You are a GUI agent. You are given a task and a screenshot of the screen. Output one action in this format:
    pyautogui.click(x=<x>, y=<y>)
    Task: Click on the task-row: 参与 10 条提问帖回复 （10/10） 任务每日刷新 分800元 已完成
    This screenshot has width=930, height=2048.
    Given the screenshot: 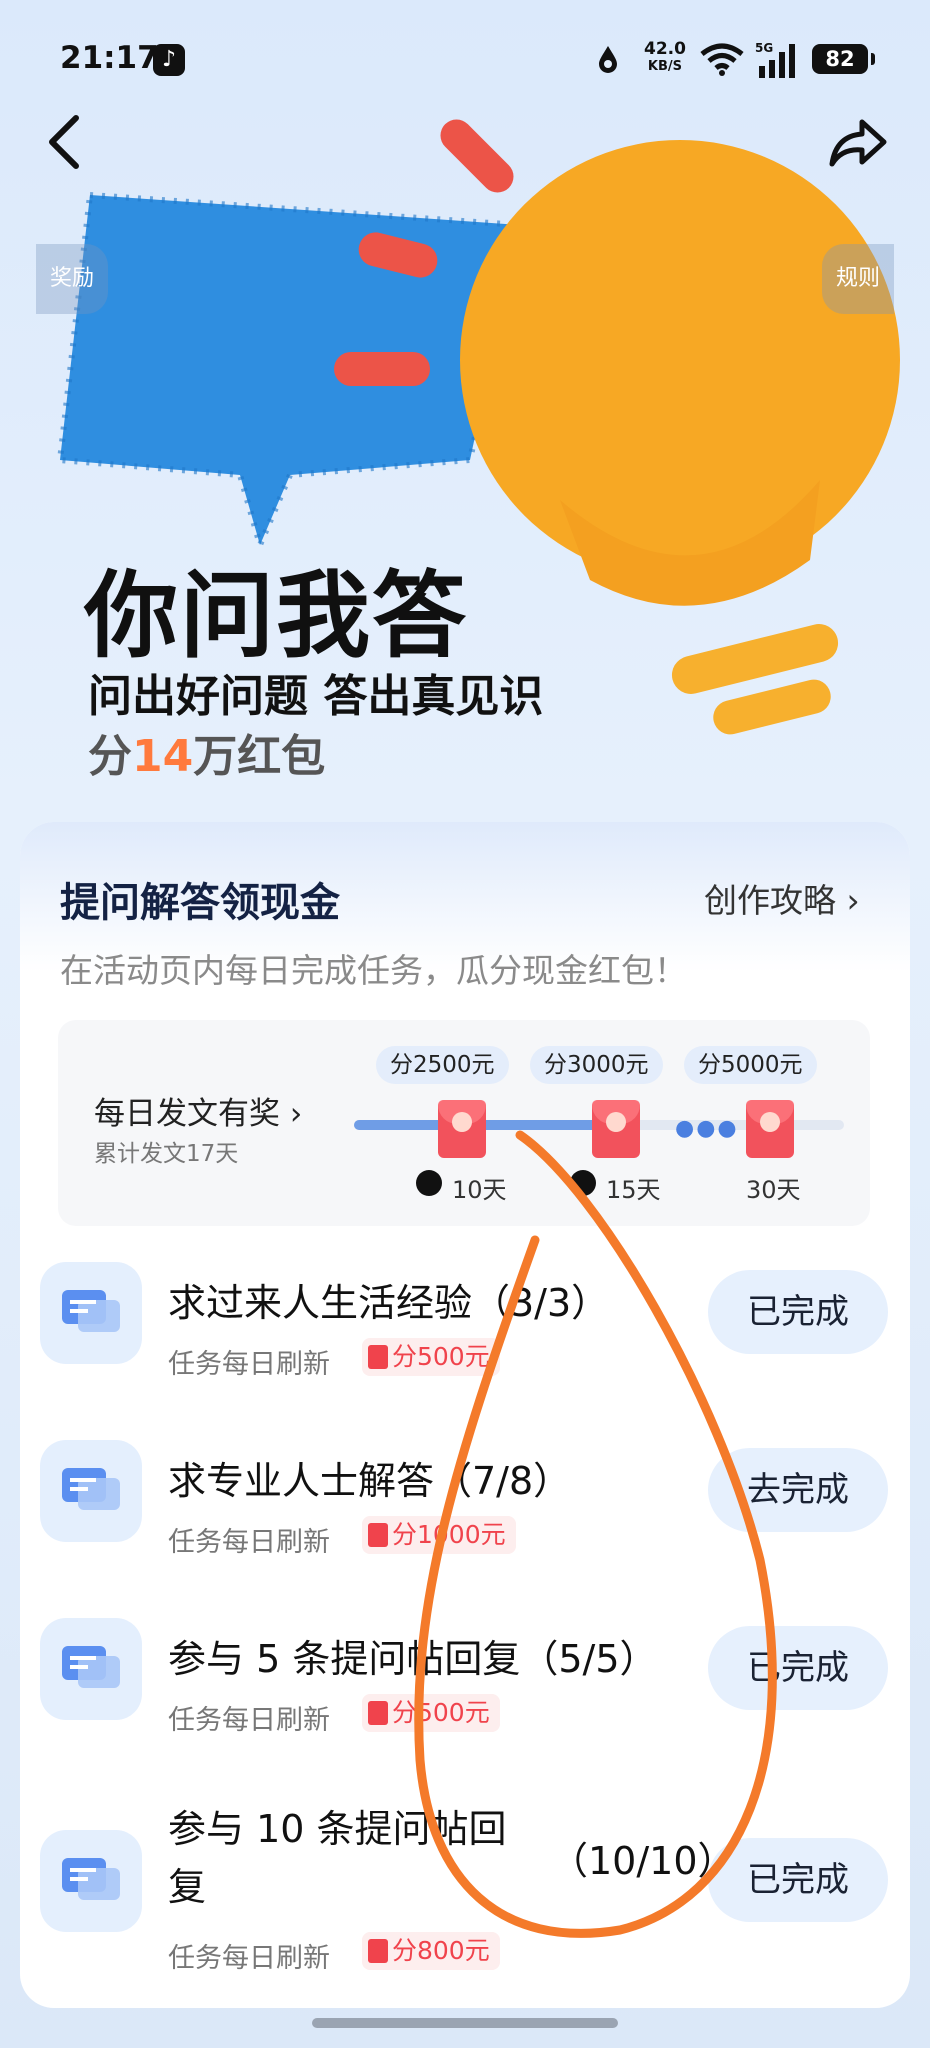 What is the action you would take?
    pyautogui.click(x=465, y=1891)
    